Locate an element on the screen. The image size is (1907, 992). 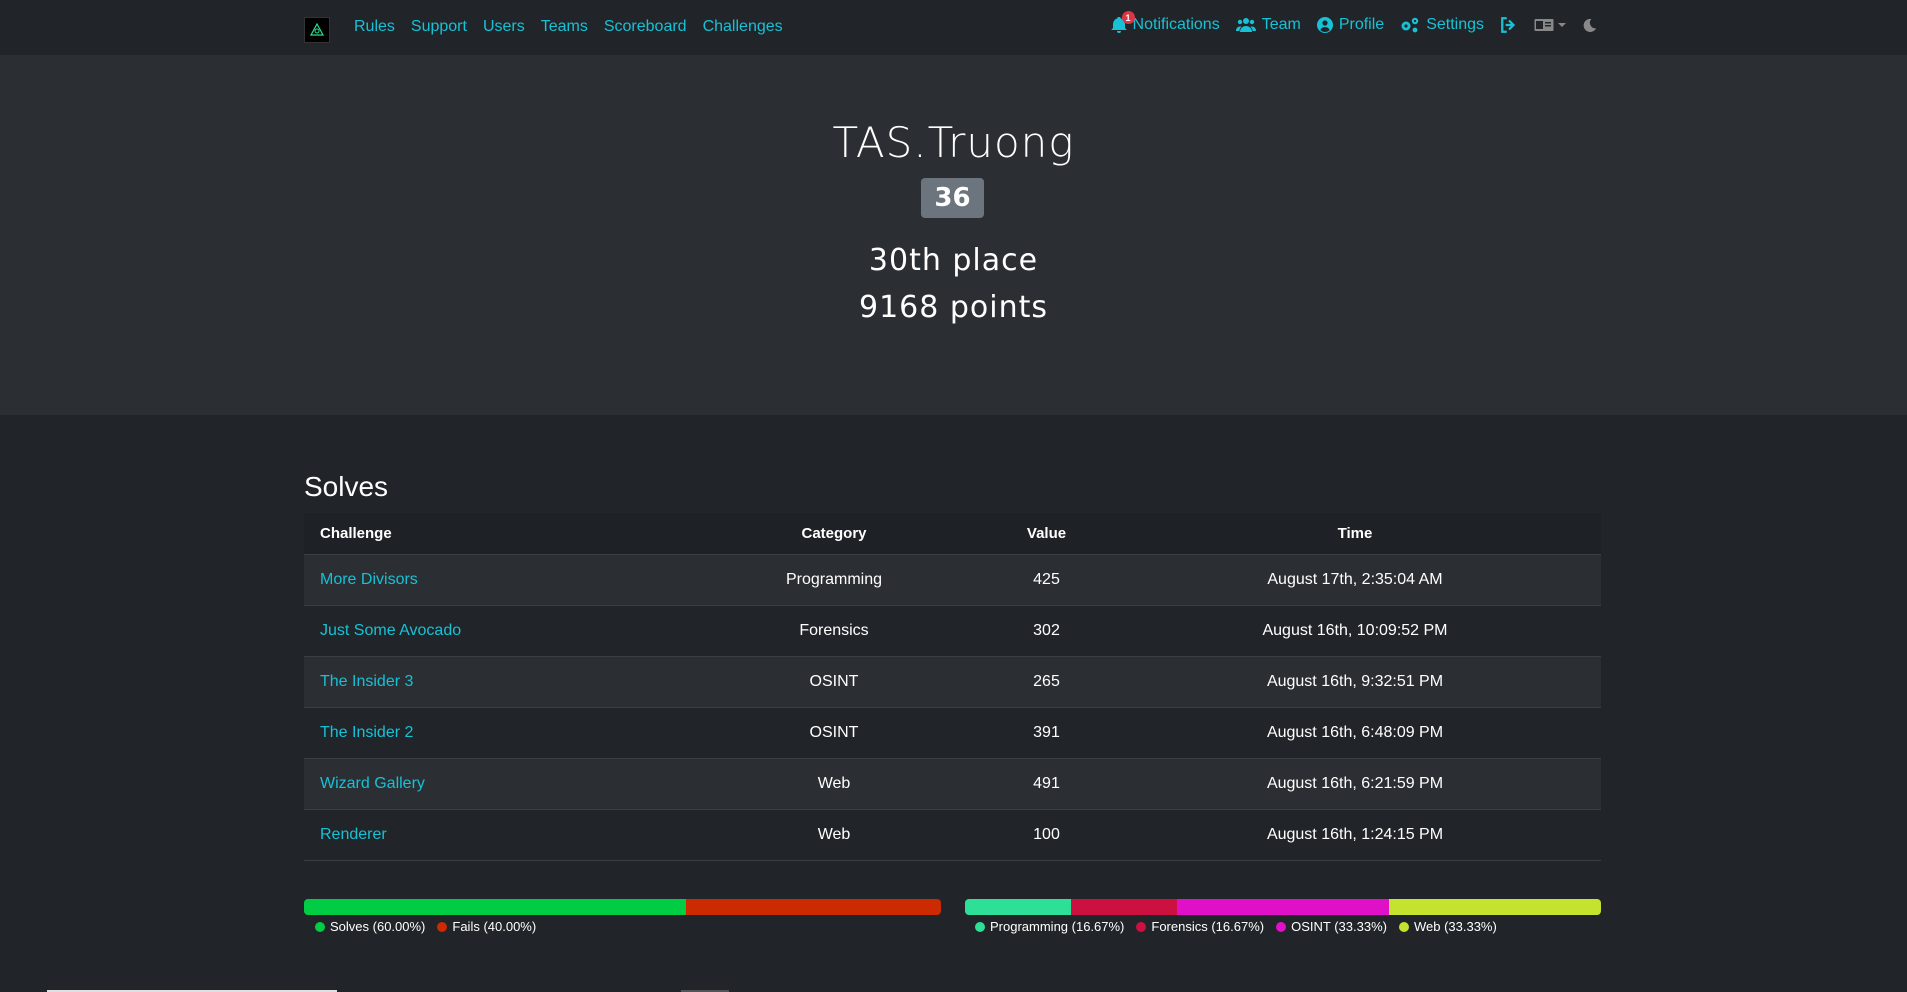
solves-fails-bar is located at coordinates (622, 907).